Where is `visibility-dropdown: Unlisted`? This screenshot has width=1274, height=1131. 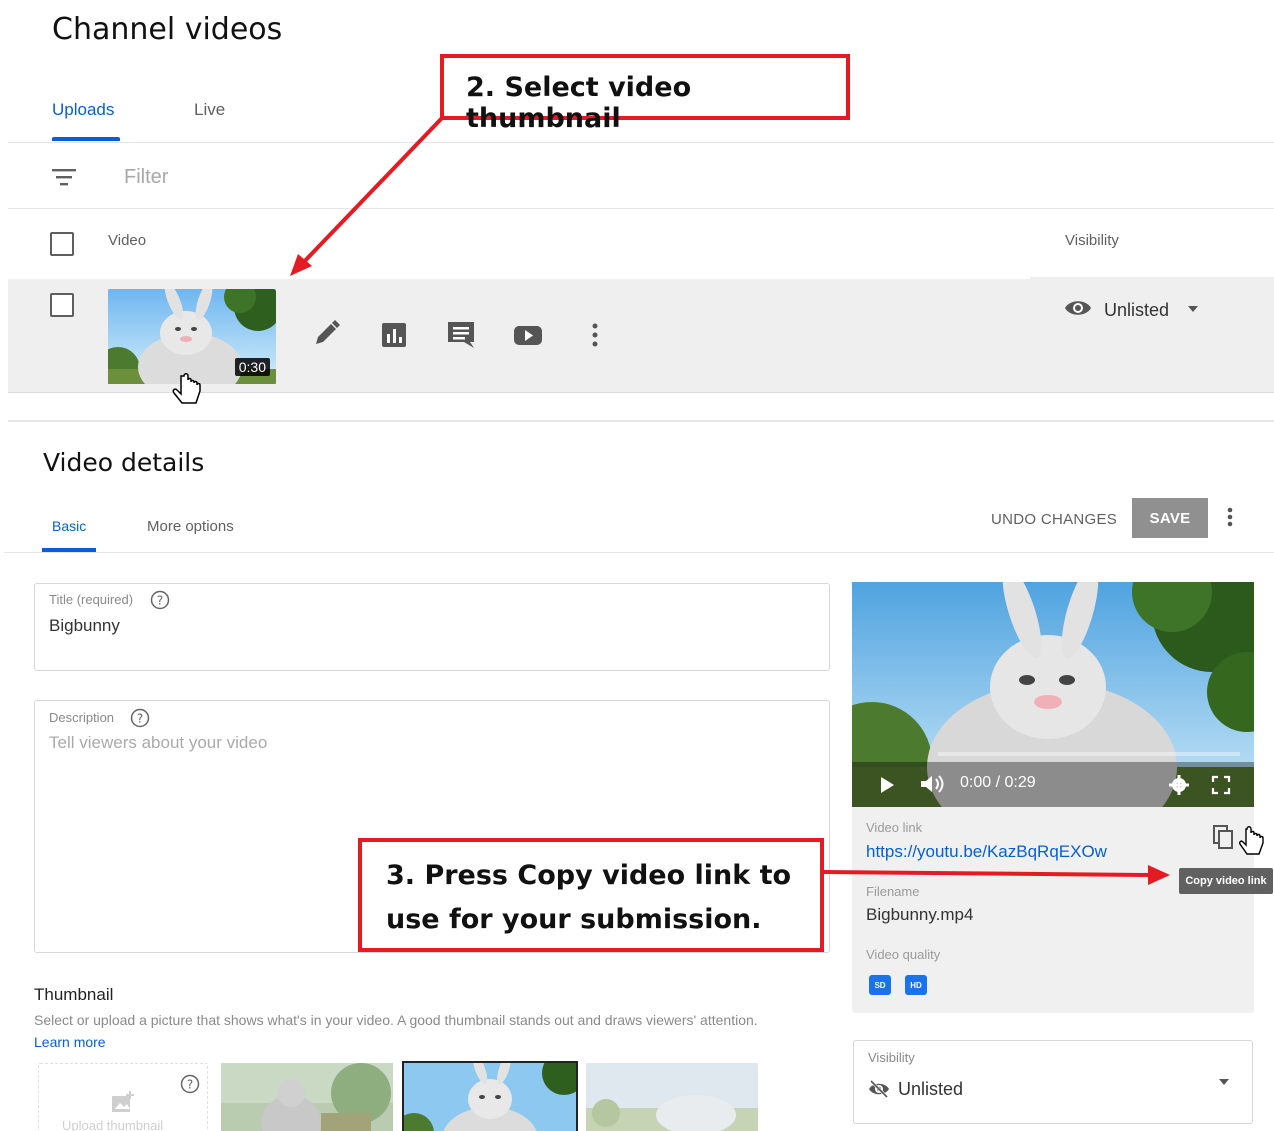 visibility-dropdown: Unlisted is located at coordinates (1136, 310).